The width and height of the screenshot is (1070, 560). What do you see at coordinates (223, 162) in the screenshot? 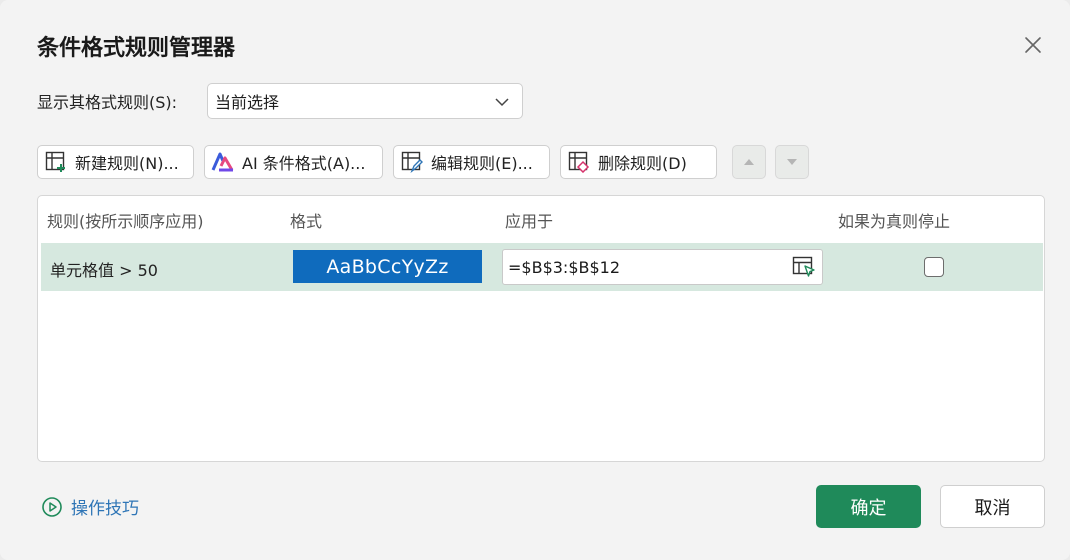
I see `ai-icon` at bounding box center [223, 162].